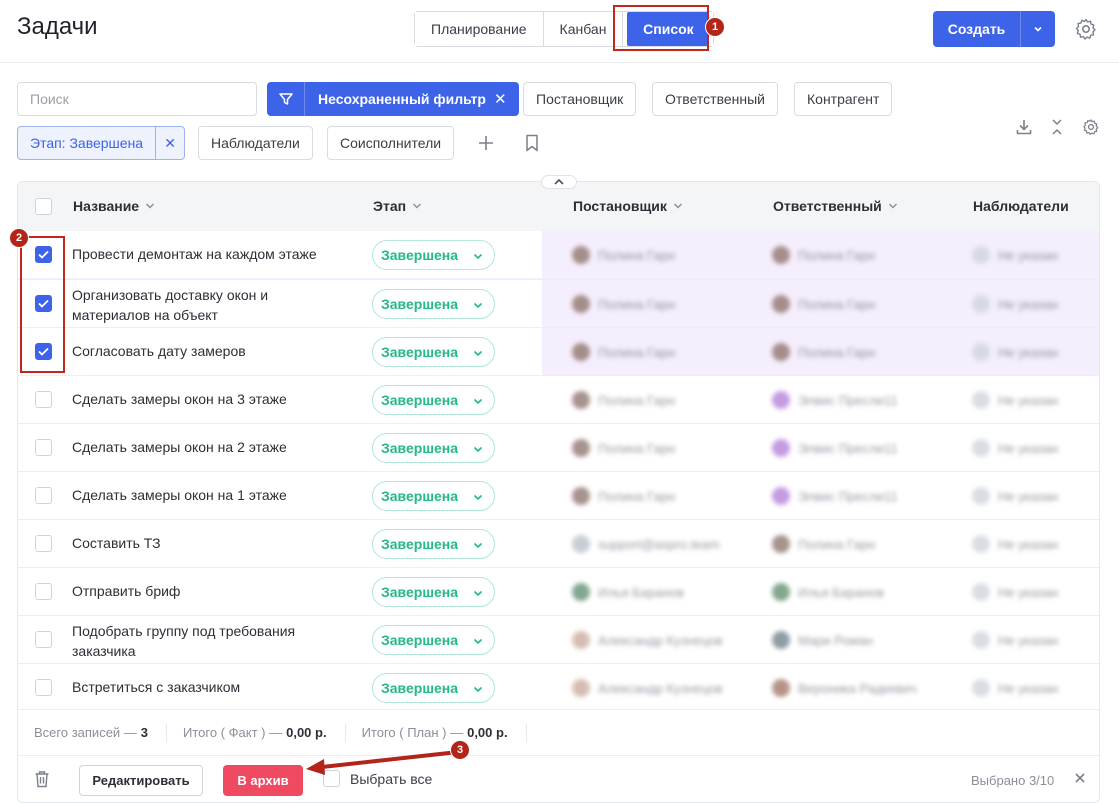  Describe the element at coordinates (397, 206) in the screenshot. I see `column-stage: Этап` at that location.